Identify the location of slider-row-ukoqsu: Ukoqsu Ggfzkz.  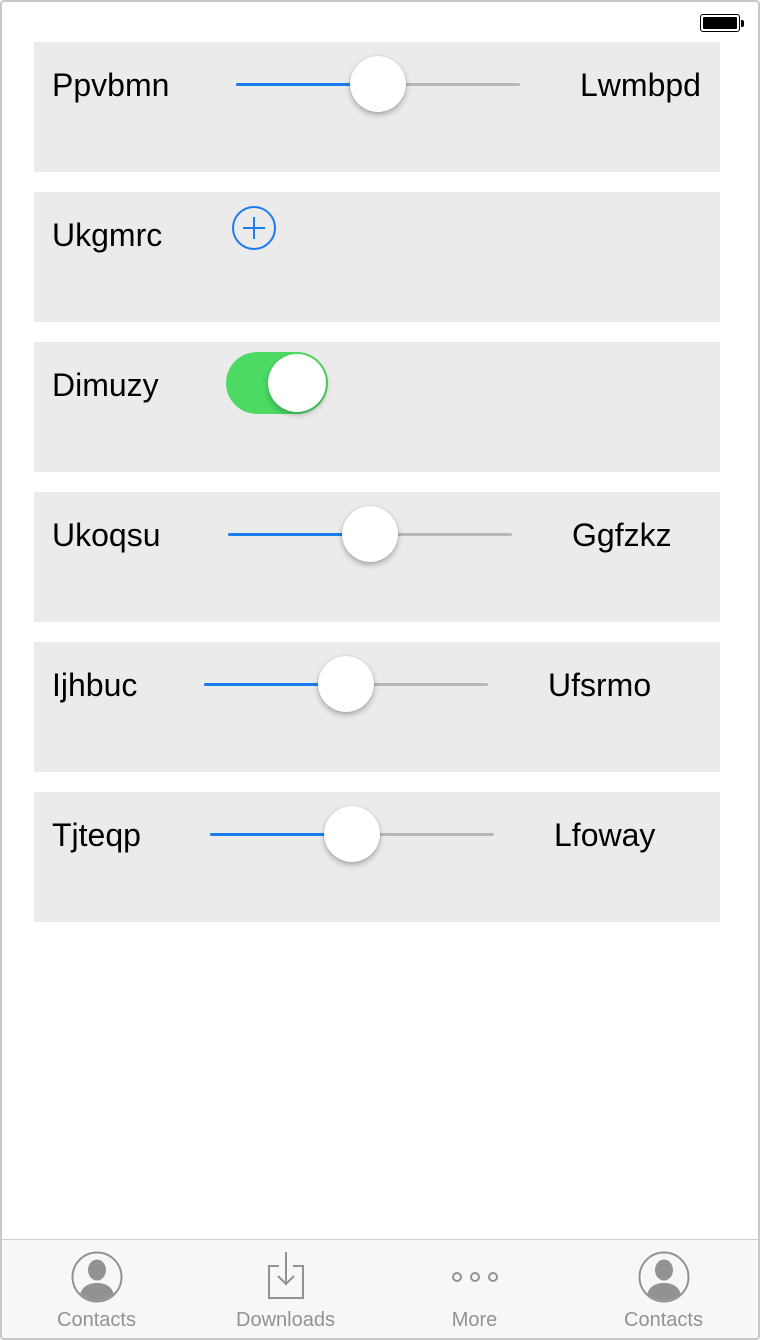
(377, 557).